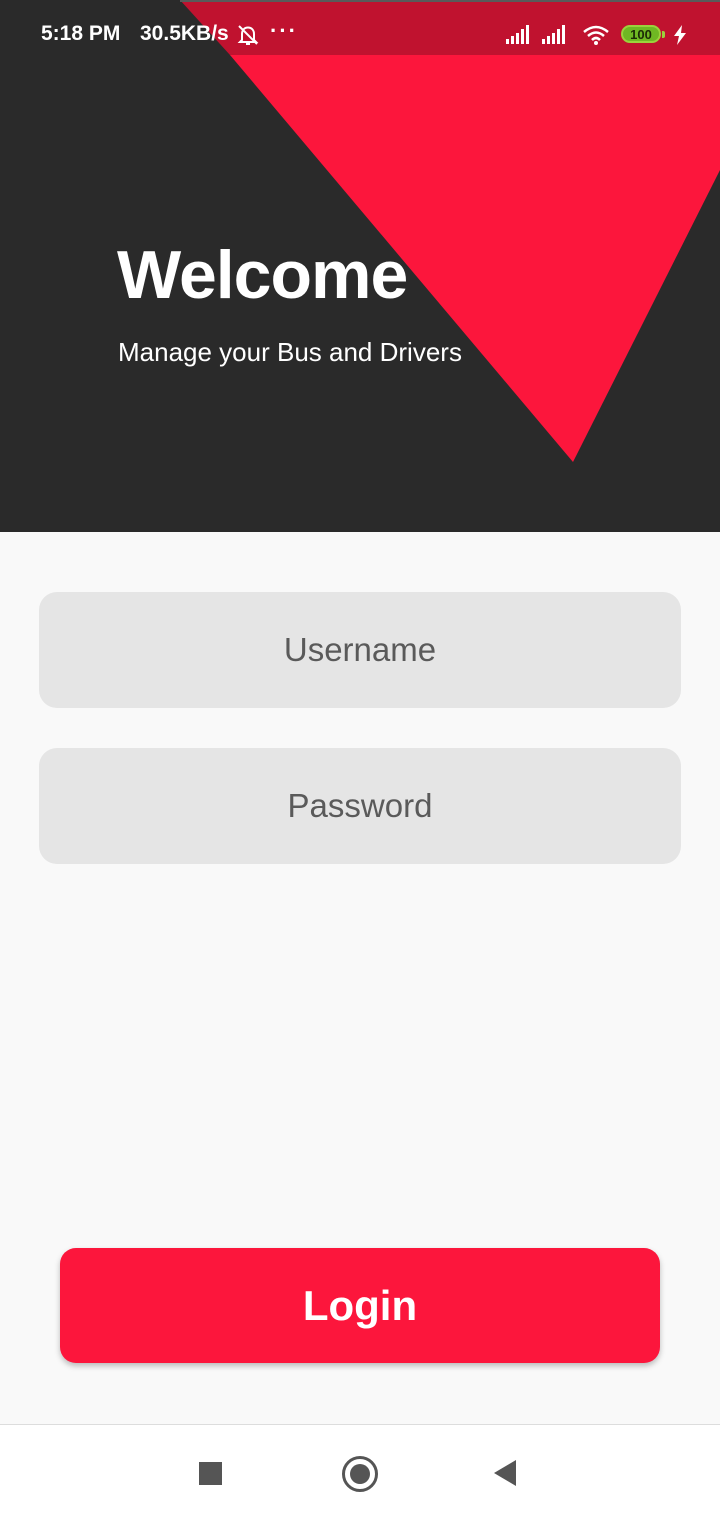  What do you see at coordinates (284, 30) in the screenshot?
I see `more-notifications-indicator: ···` at bounding box center [284, 30].